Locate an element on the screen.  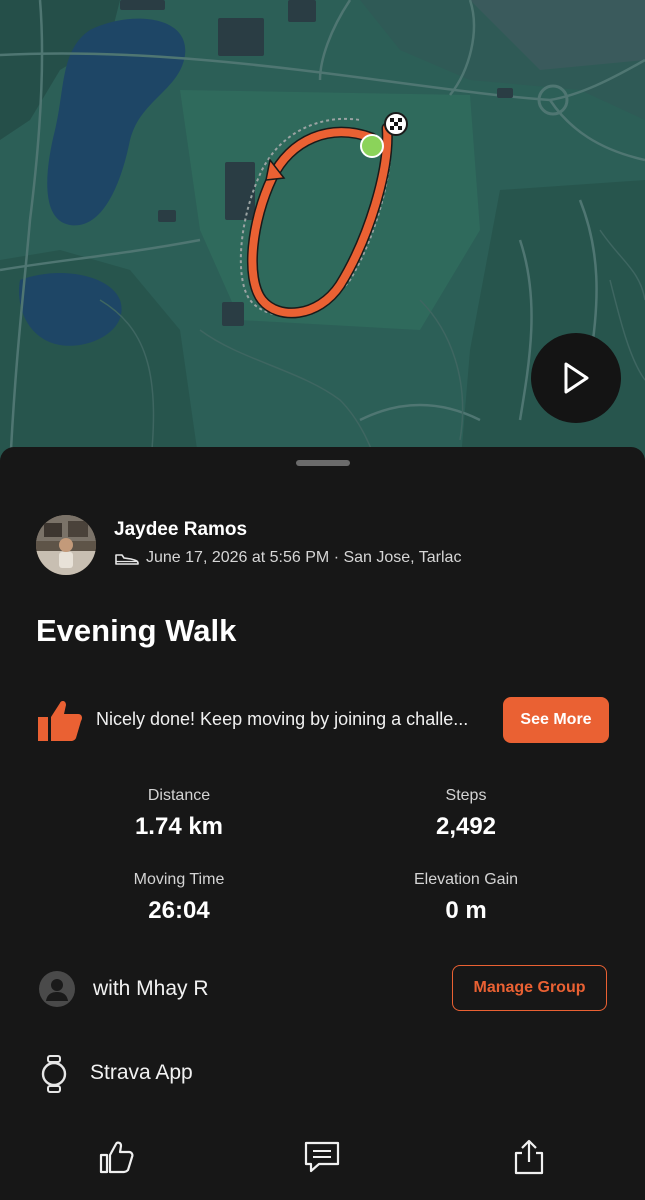
thumbs-up-icon is located at coordinates (60, 722).